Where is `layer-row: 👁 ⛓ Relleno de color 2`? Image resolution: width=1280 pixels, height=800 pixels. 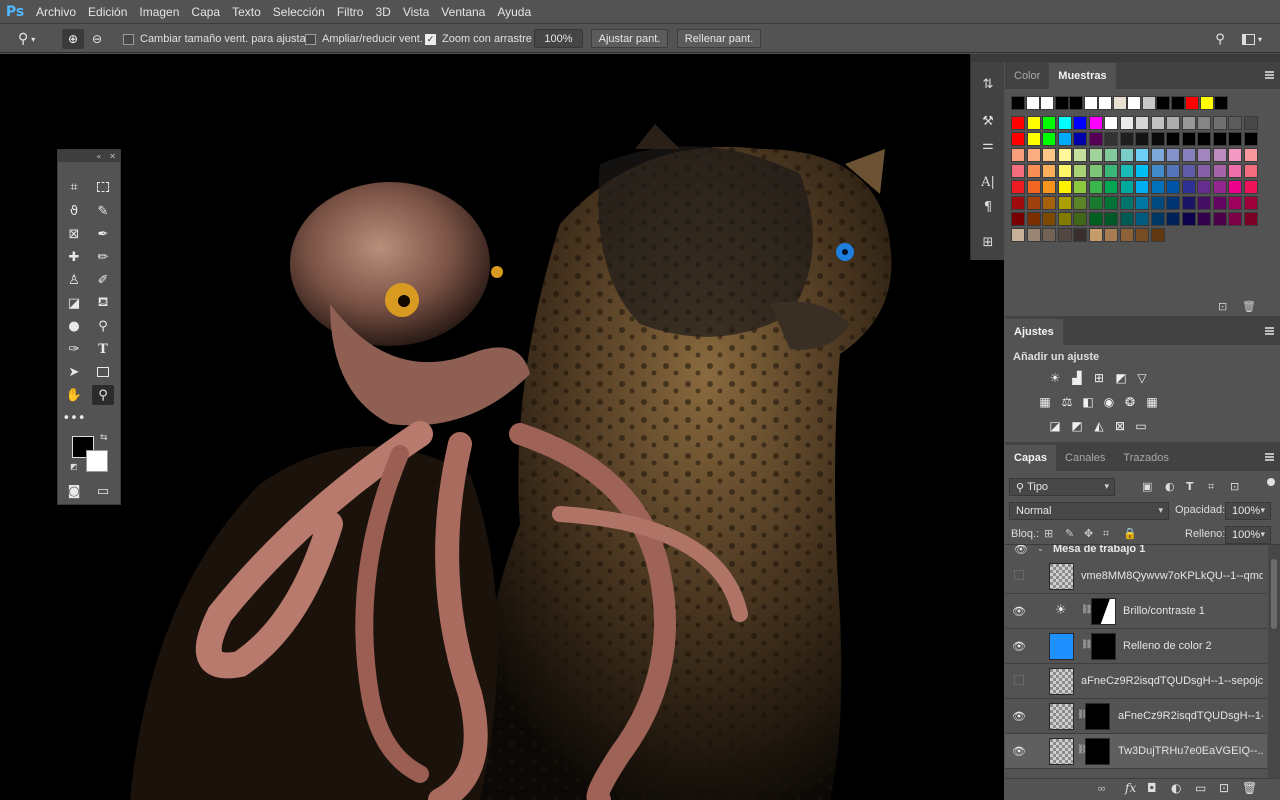
layer-row: 👁 ⛓ Relleno de color 2 is located at coordinates (1136, 646).